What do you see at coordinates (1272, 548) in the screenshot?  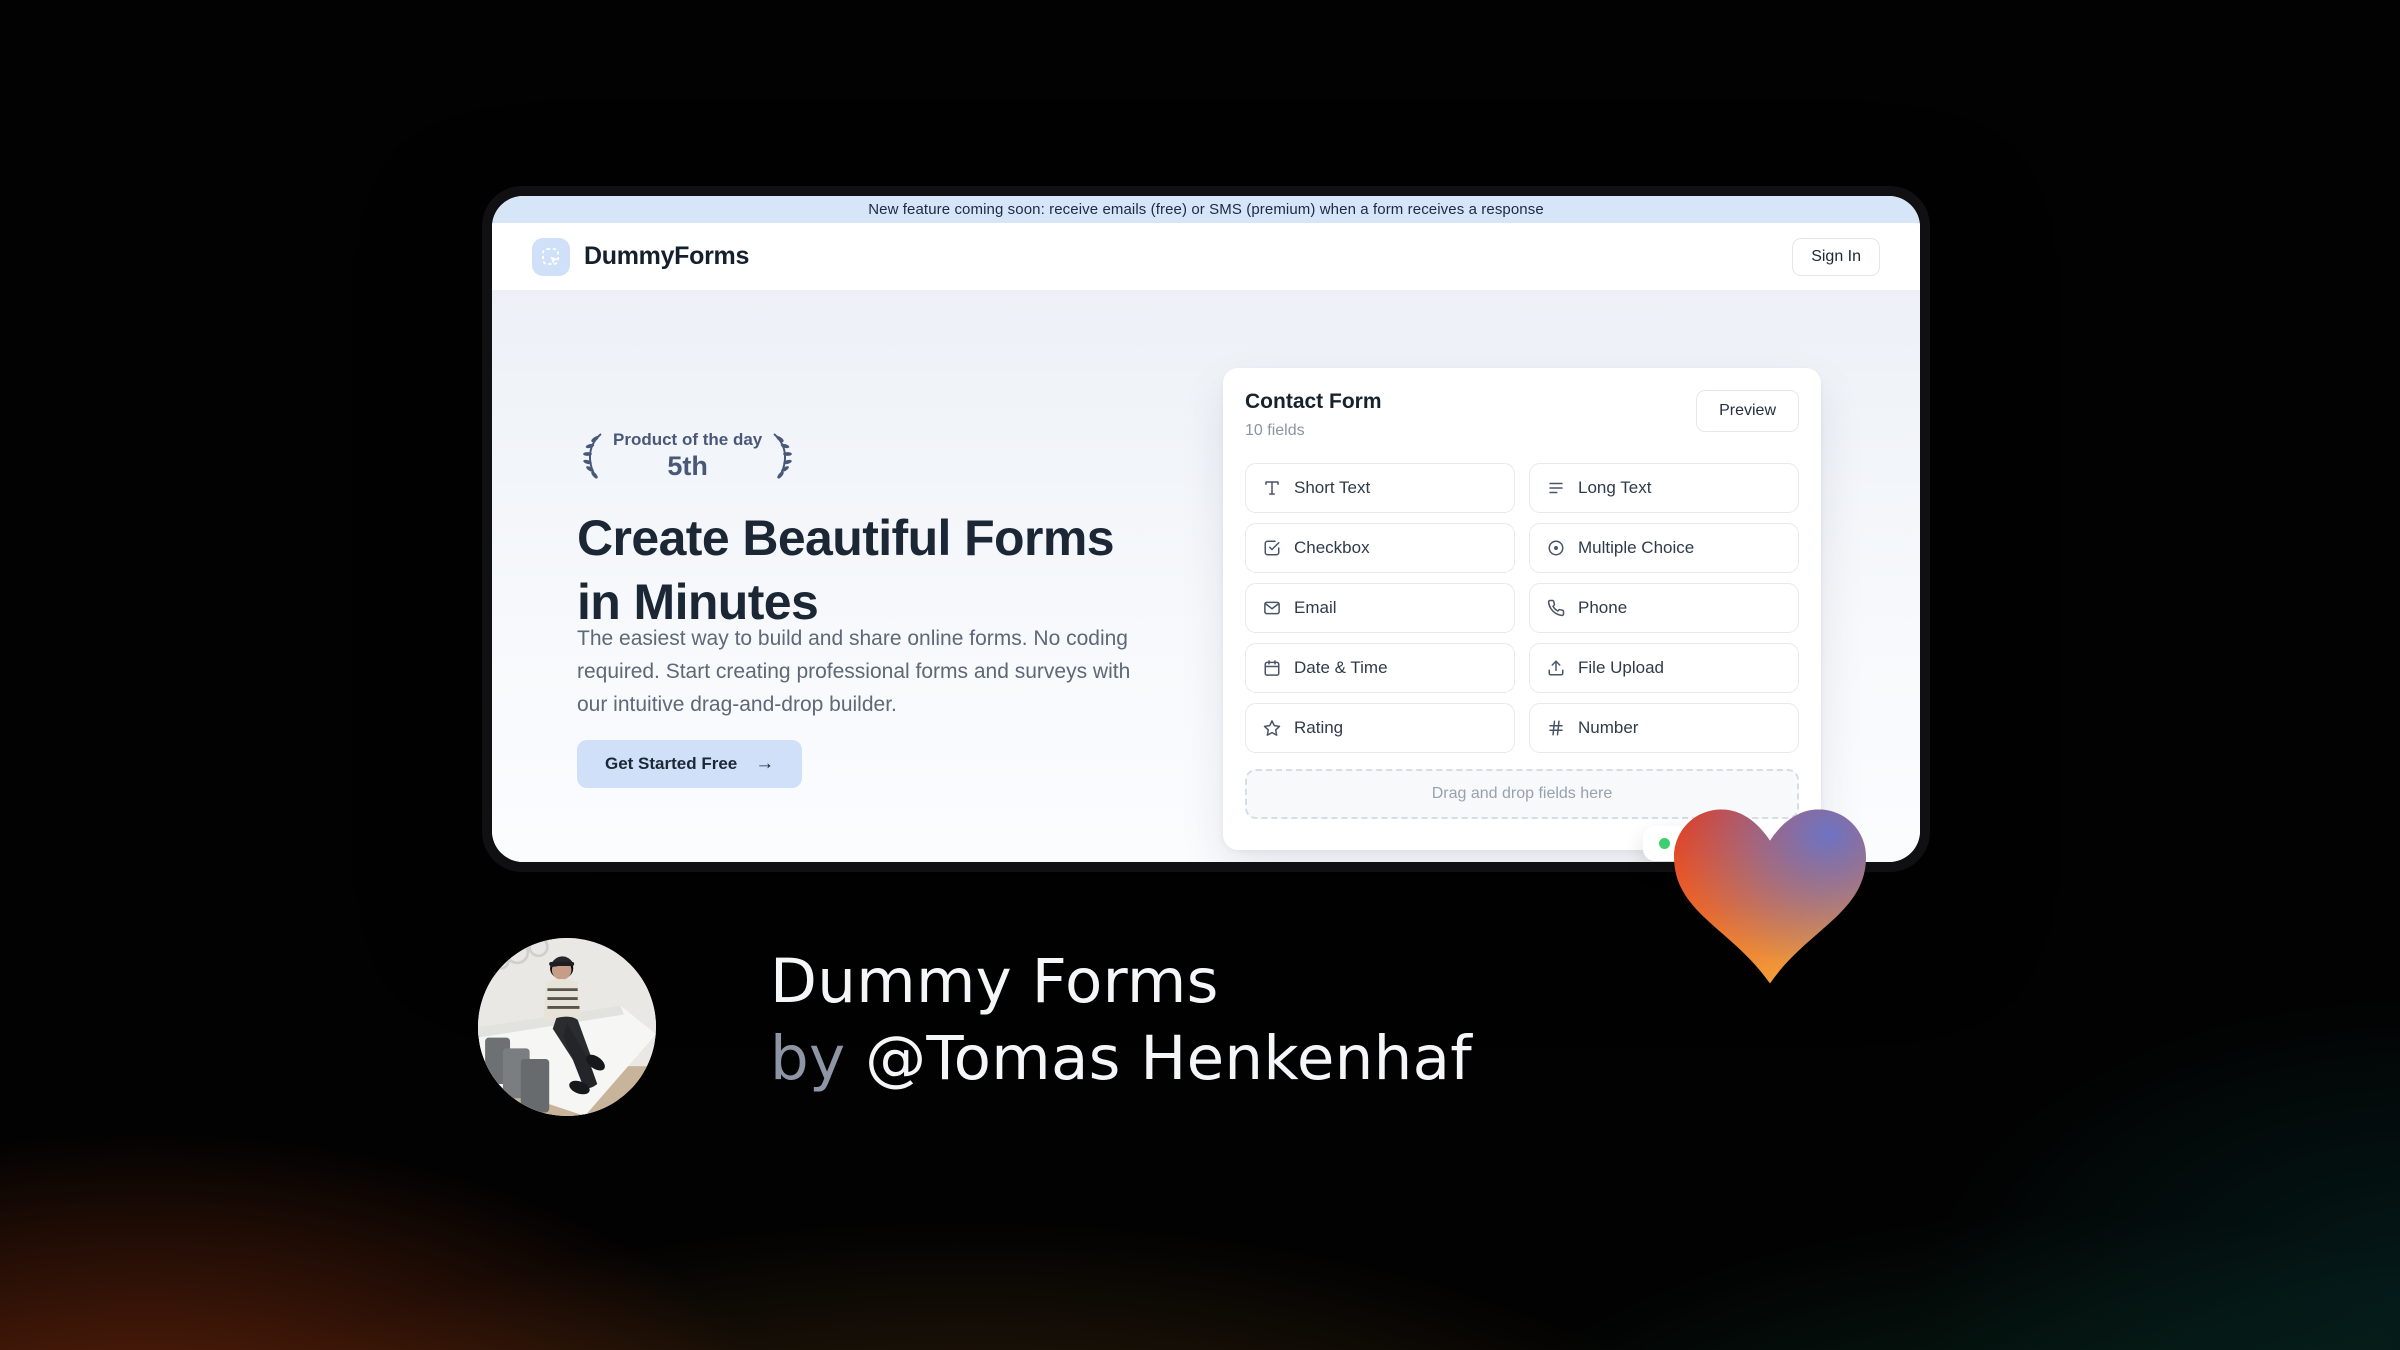 I see `checkbox-icon` at bounding box center [1272, 548].